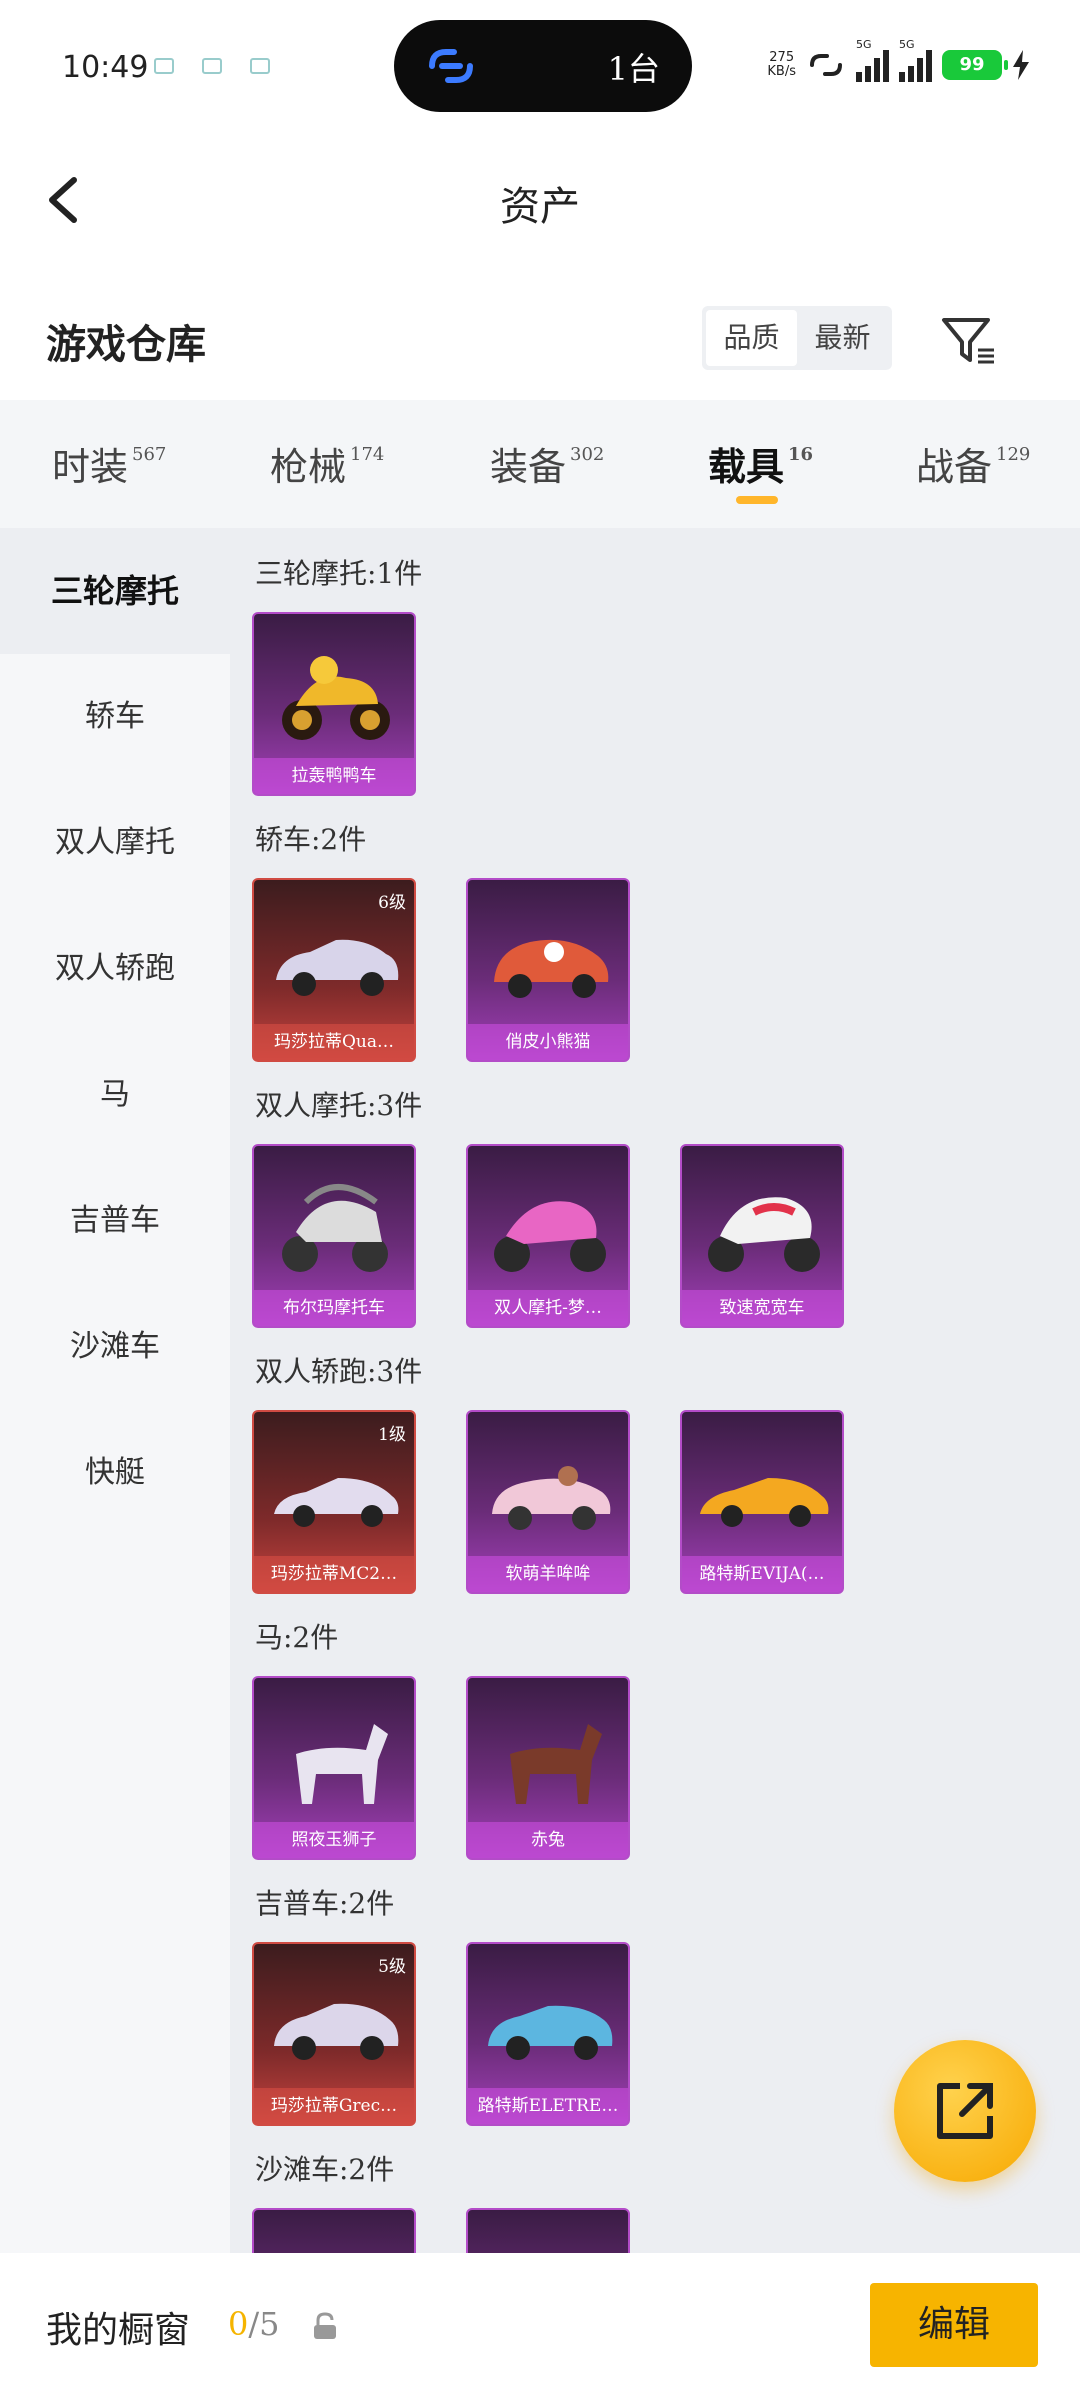 Image resolution: width=1080 pixels, height=2400 pixels. What do you see at coordinates (781, 64) in the screenshot?
I see `net-speed: 275 KB/s` at bounding box center [781, 64].